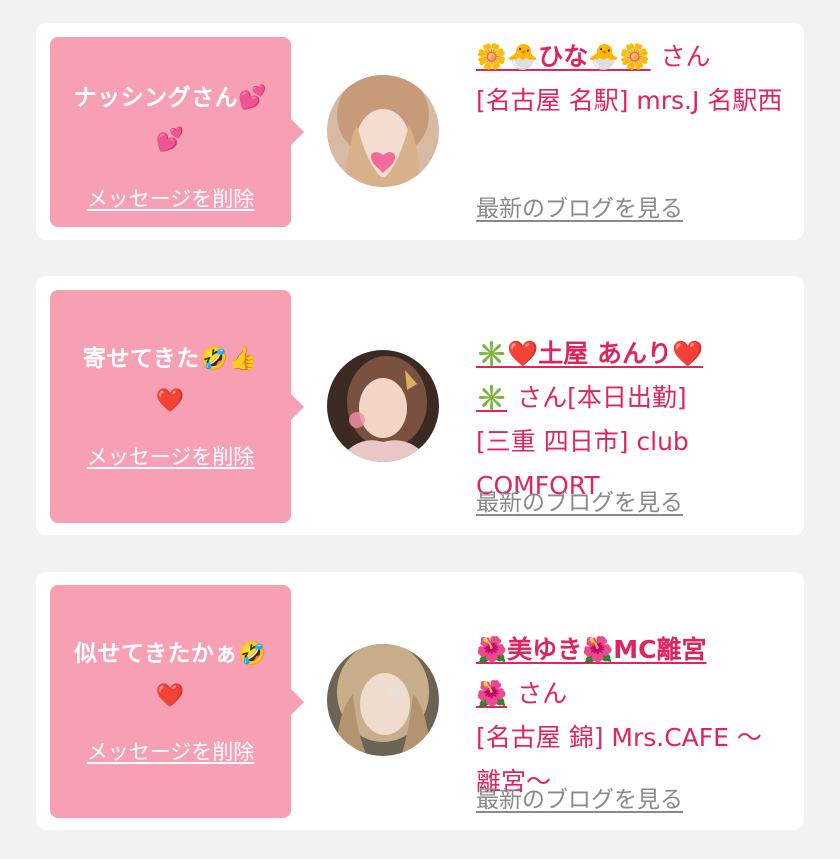 The width and height of the screenshot is (840, 859). What do you see at coordinates (591, 671) in the screenshot?
I see `girl-name-link: 🌺美ゆき🌺MC離宮 🌺` at bounding box center [591, 671].